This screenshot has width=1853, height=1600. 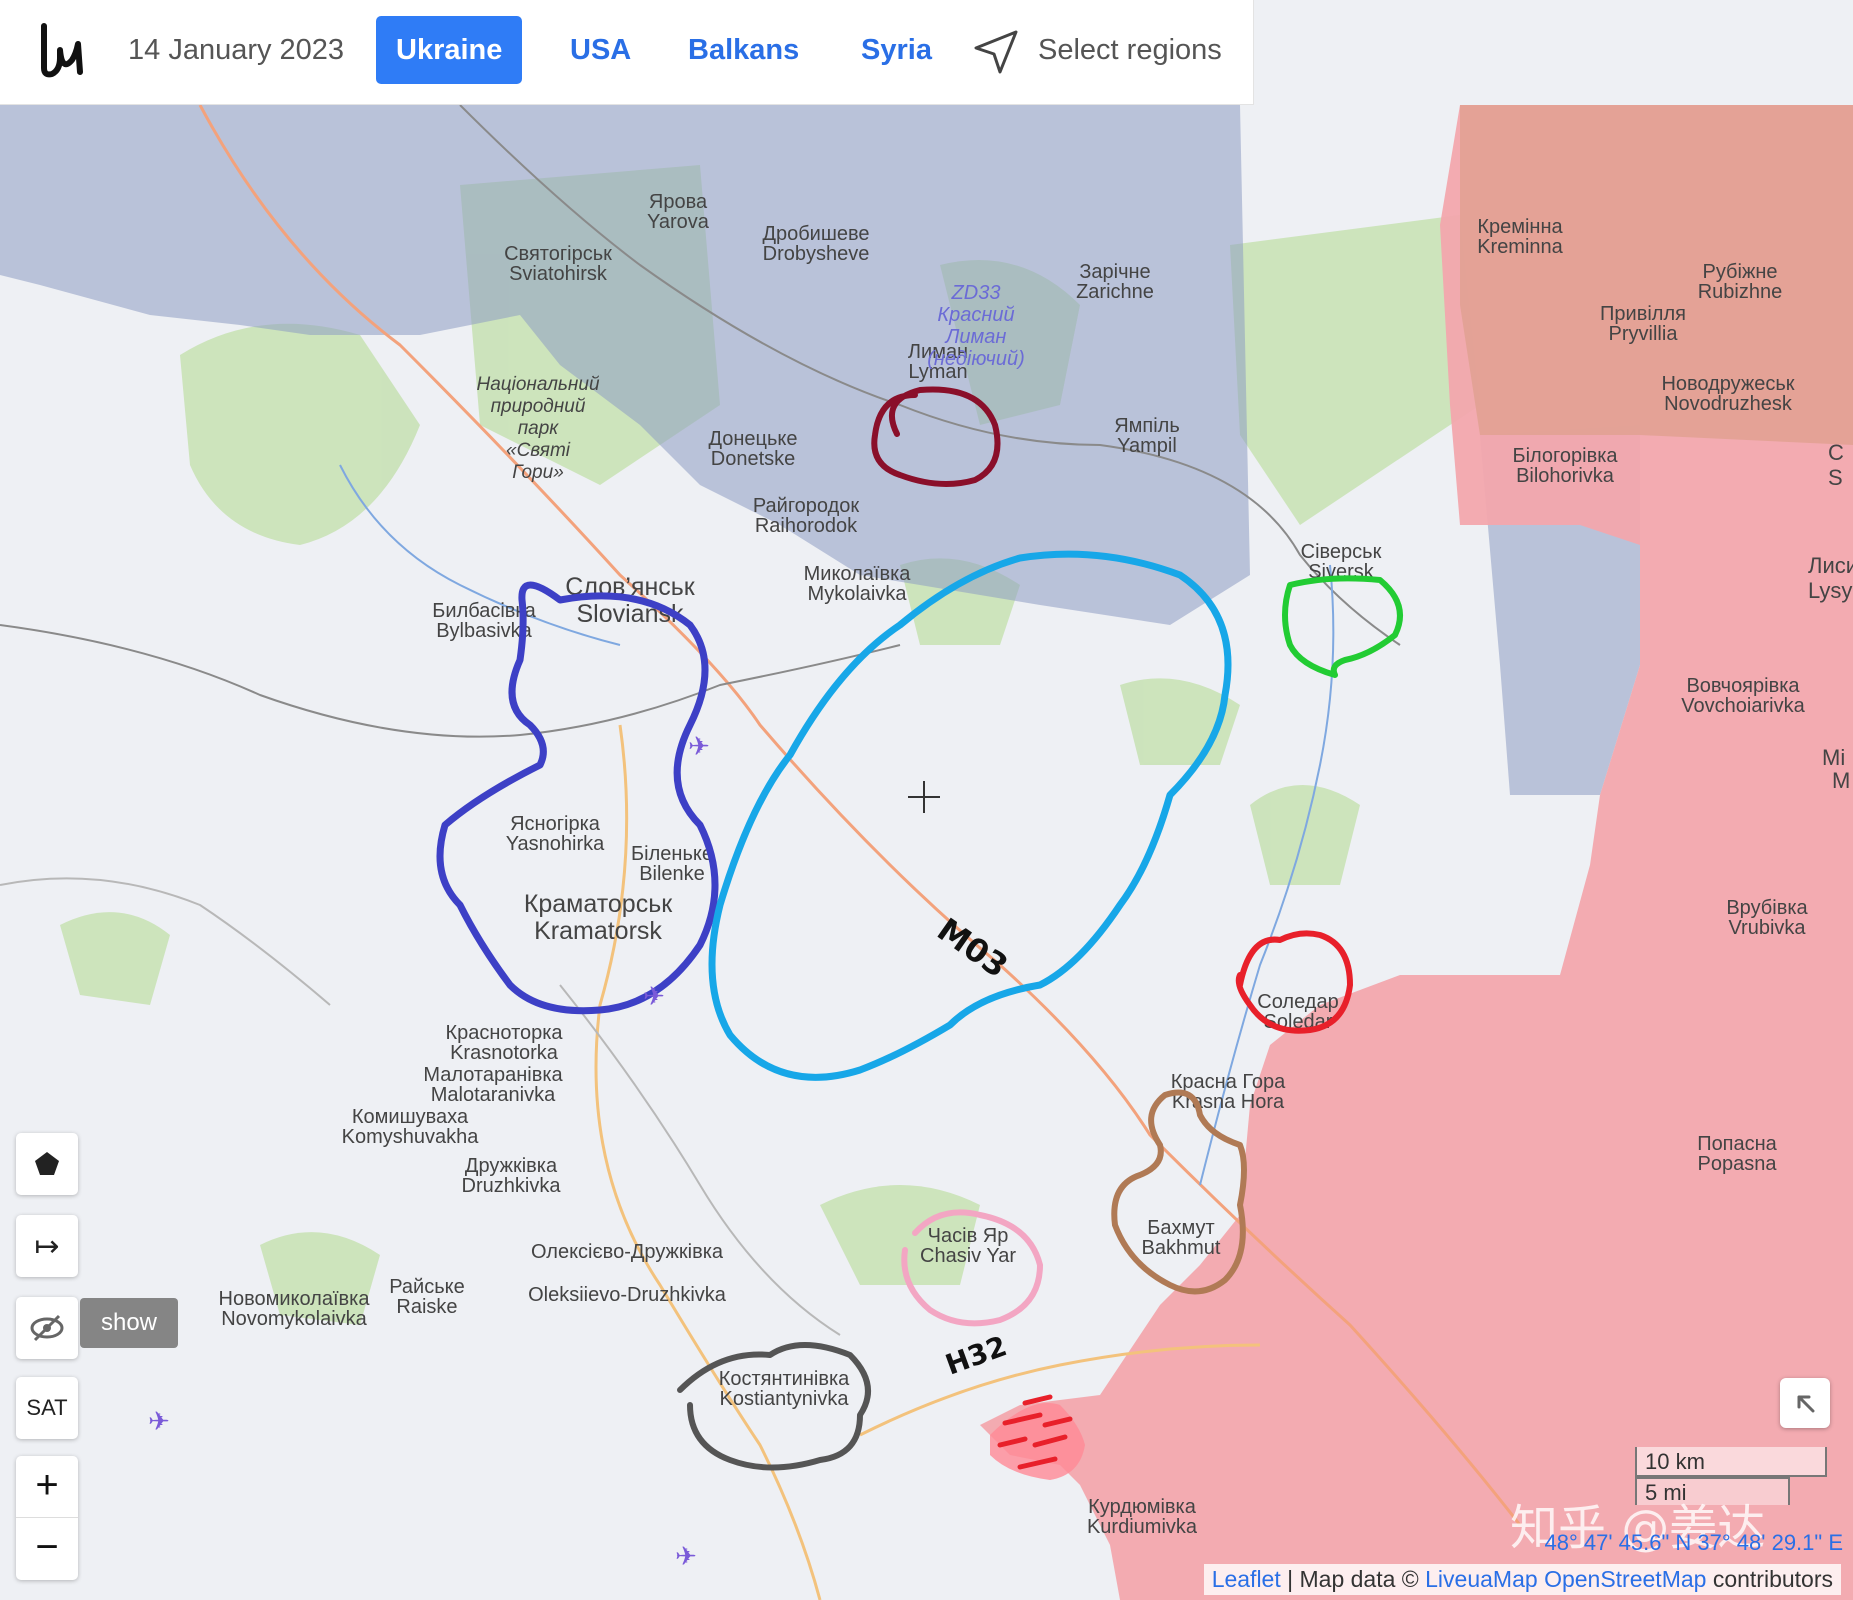 What do you see at coordinates (672, 874) in the screenshot?
I see `place-label-en: Bilenke` at bounding box center [672, 874].